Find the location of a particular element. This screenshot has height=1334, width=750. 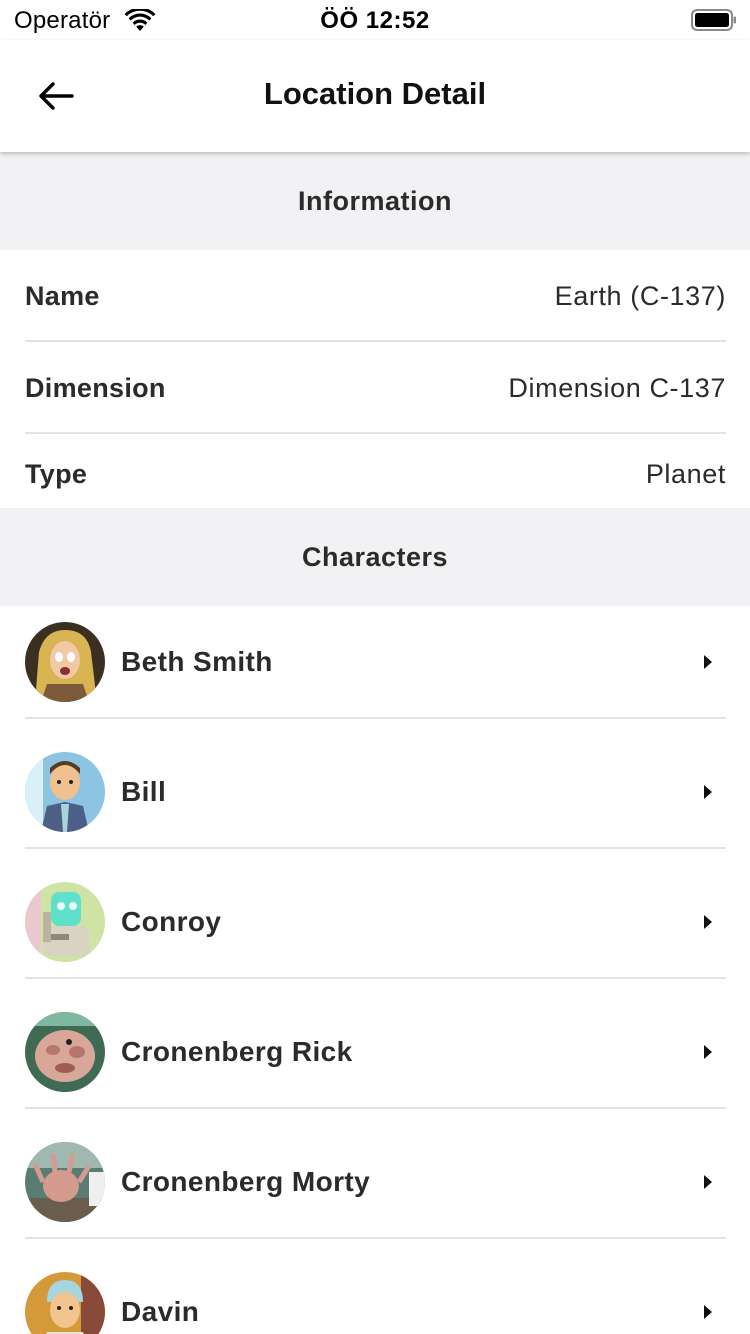

character-row-davin: Davin is located at coordinates (375, 1290).